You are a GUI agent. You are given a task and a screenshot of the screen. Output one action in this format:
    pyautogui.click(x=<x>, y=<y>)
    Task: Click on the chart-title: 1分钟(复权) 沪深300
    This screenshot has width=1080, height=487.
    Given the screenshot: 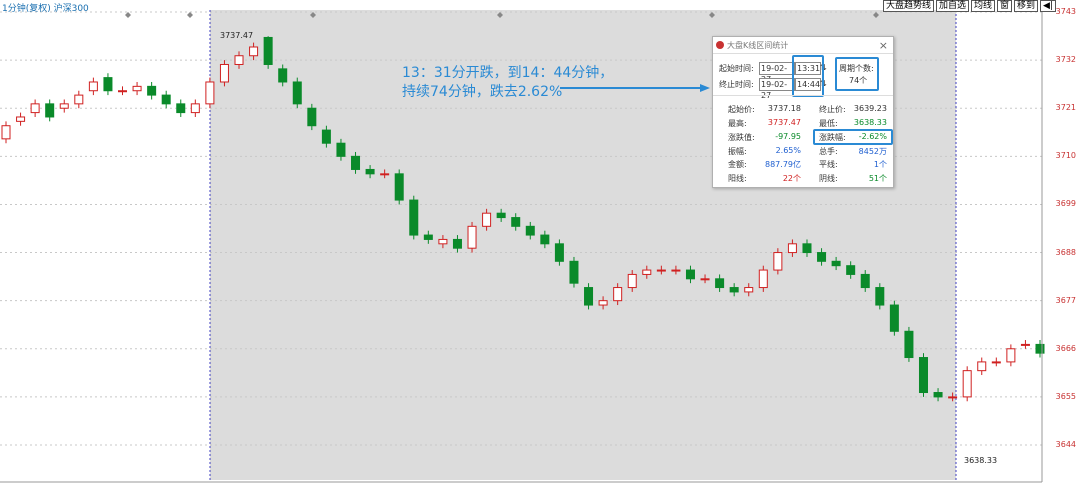 What is the action you would take?
    pyautogui.click(x=45, y=9)
    